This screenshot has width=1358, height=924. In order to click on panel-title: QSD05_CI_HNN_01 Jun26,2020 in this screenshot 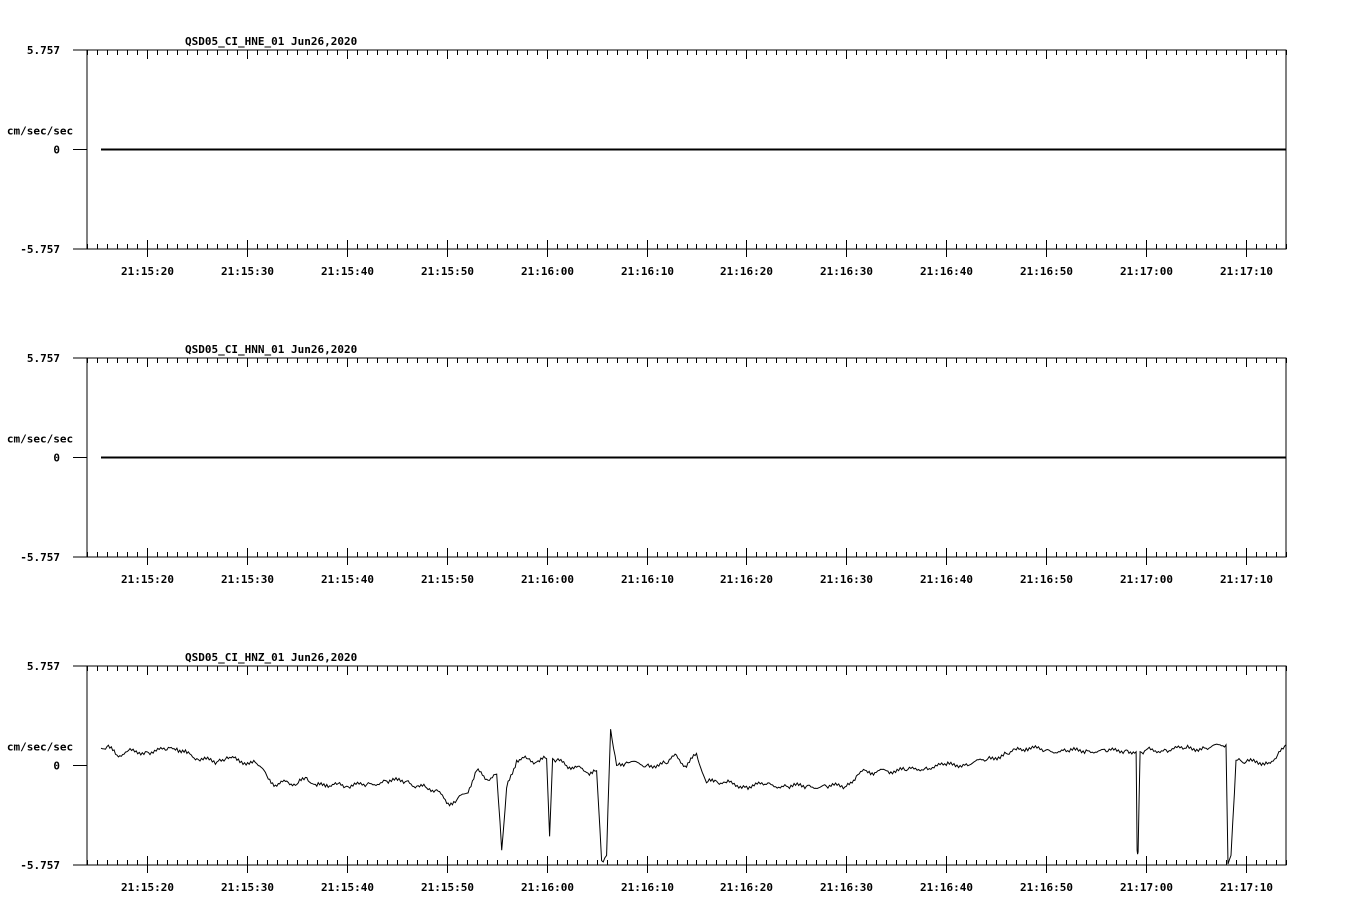, I will do `click(271, 349)`.